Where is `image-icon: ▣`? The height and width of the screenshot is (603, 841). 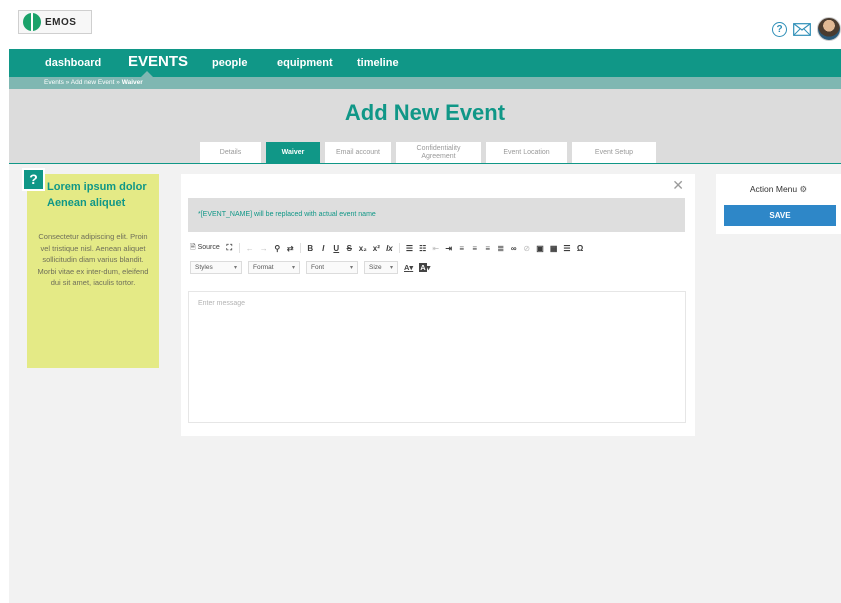
image-icon: ▣ is located at coordinates (540, 248).